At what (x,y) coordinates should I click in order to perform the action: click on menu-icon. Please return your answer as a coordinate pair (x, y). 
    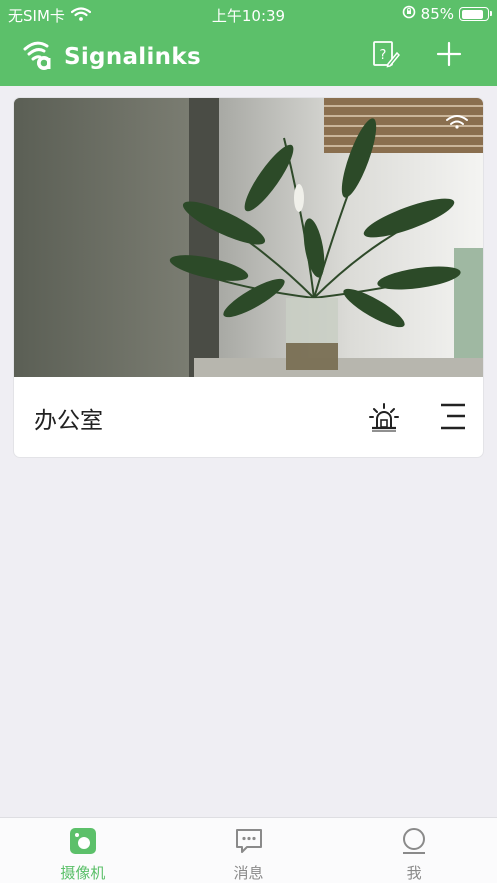
    Looking at the image, I should click on (453, 417).